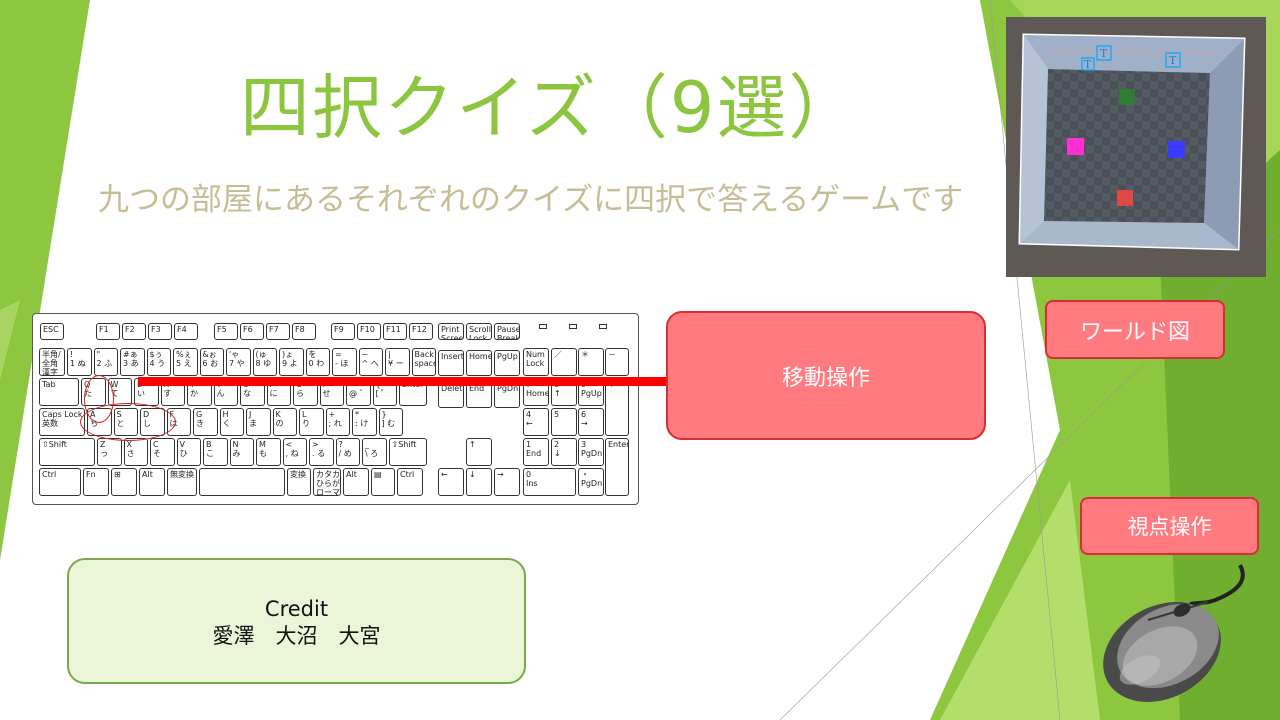  Describe the element at coordinates (132, 362) in the screenshot. I see `key-num-3: #ぁ 3 あ` at that location.